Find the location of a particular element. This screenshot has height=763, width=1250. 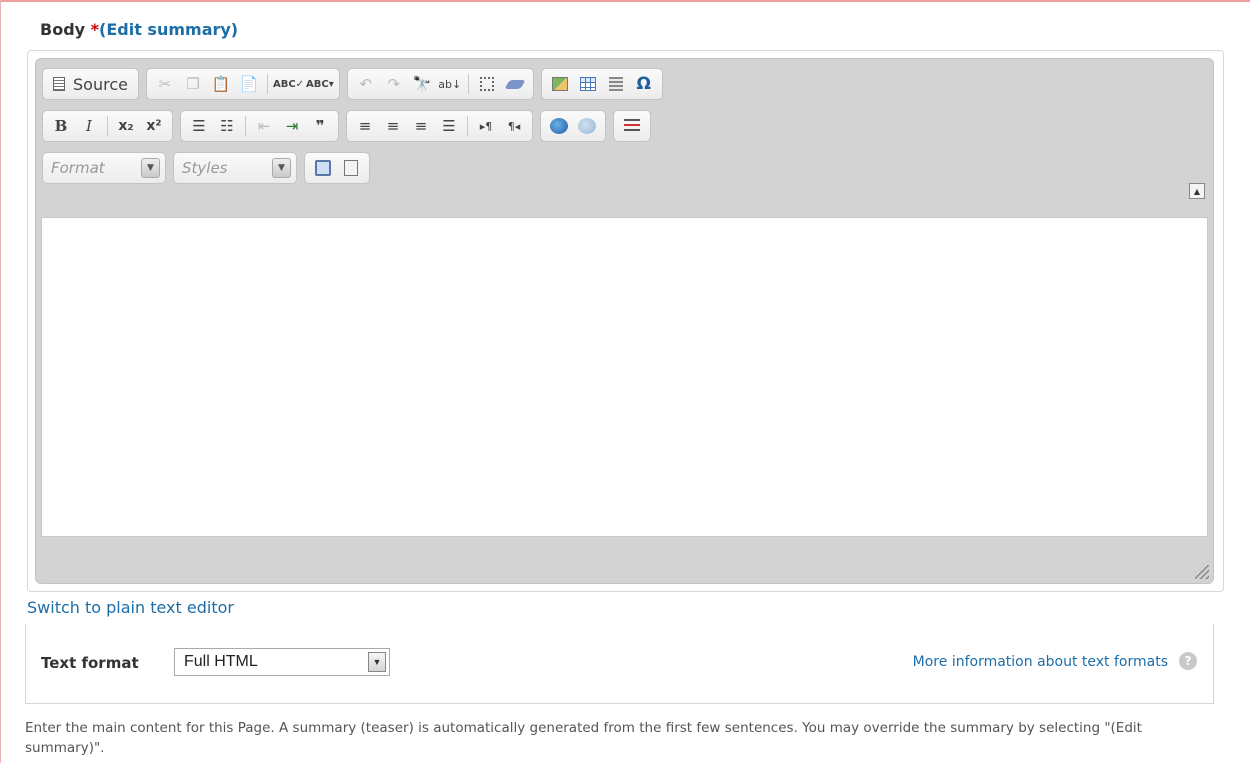

styles-combo-text: Styles is located at coordinates (205, 168).